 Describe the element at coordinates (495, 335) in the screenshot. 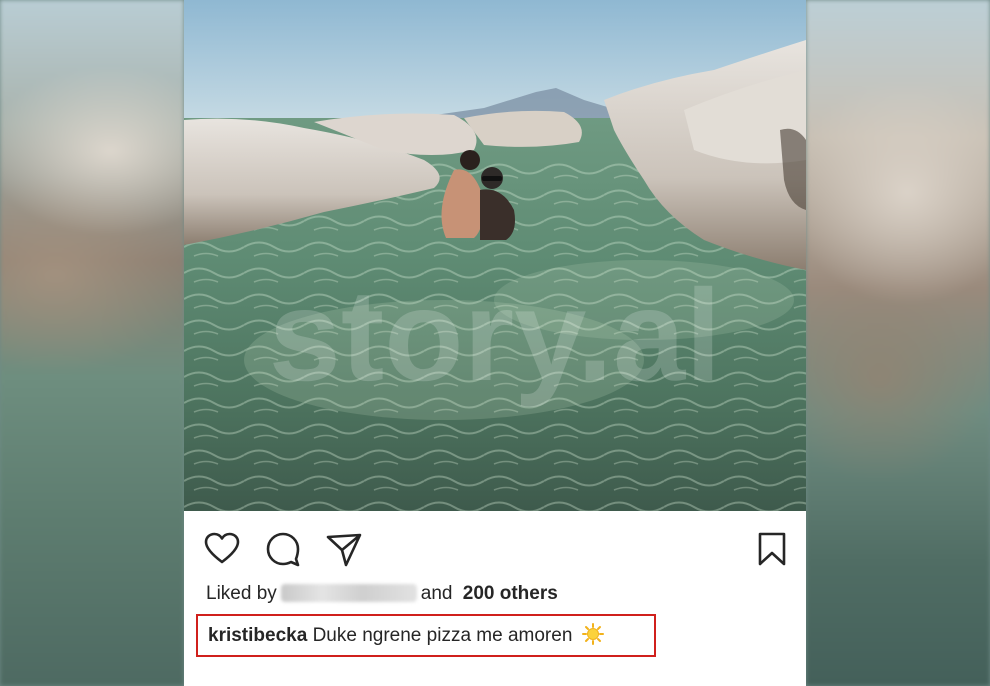

I see `watermark-text: story.al` at that location.